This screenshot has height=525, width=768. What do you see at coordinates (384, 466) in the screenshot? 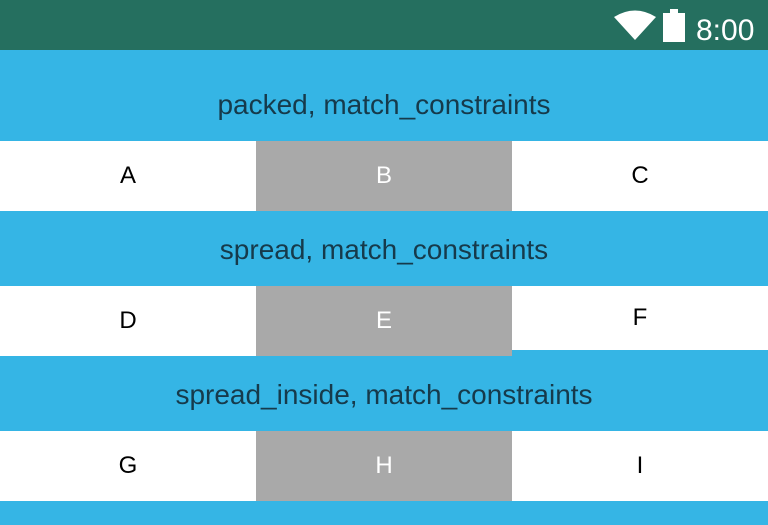
I see `cell-h: H` at bounding box center [384, 466].